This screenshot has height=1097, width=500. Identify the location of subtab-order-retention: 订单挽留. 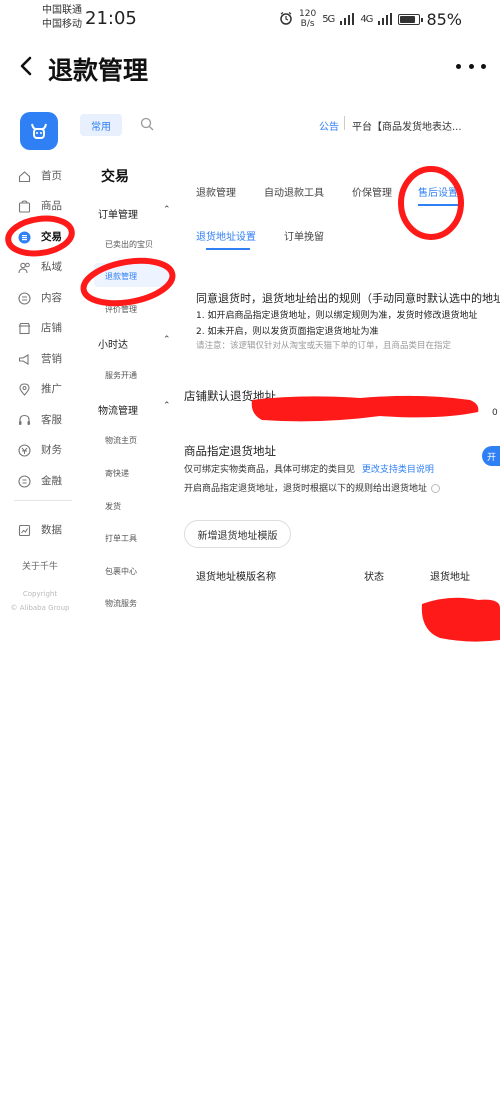
(304, 235).